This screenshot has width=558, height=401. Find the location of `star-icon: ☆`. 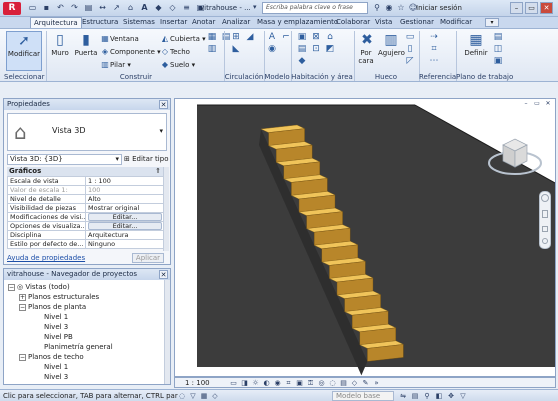

star-icon: ☆ is located at coordinates (401, 8).